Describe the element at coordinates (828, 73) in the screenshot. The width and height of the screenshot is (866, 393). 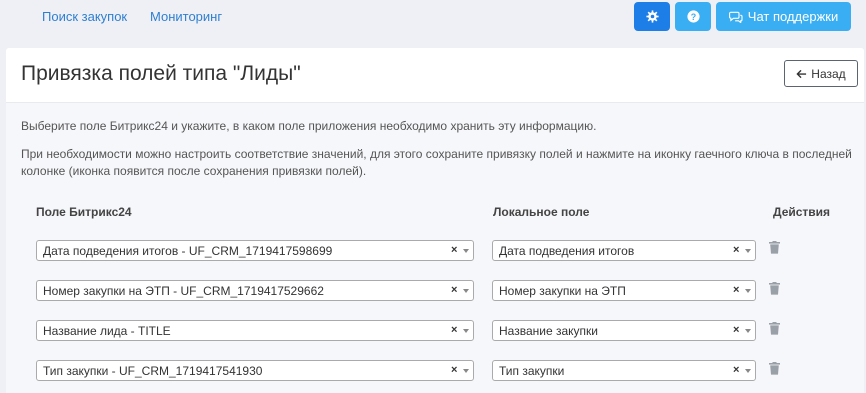
I see `back-button-label: Назад` at that location.